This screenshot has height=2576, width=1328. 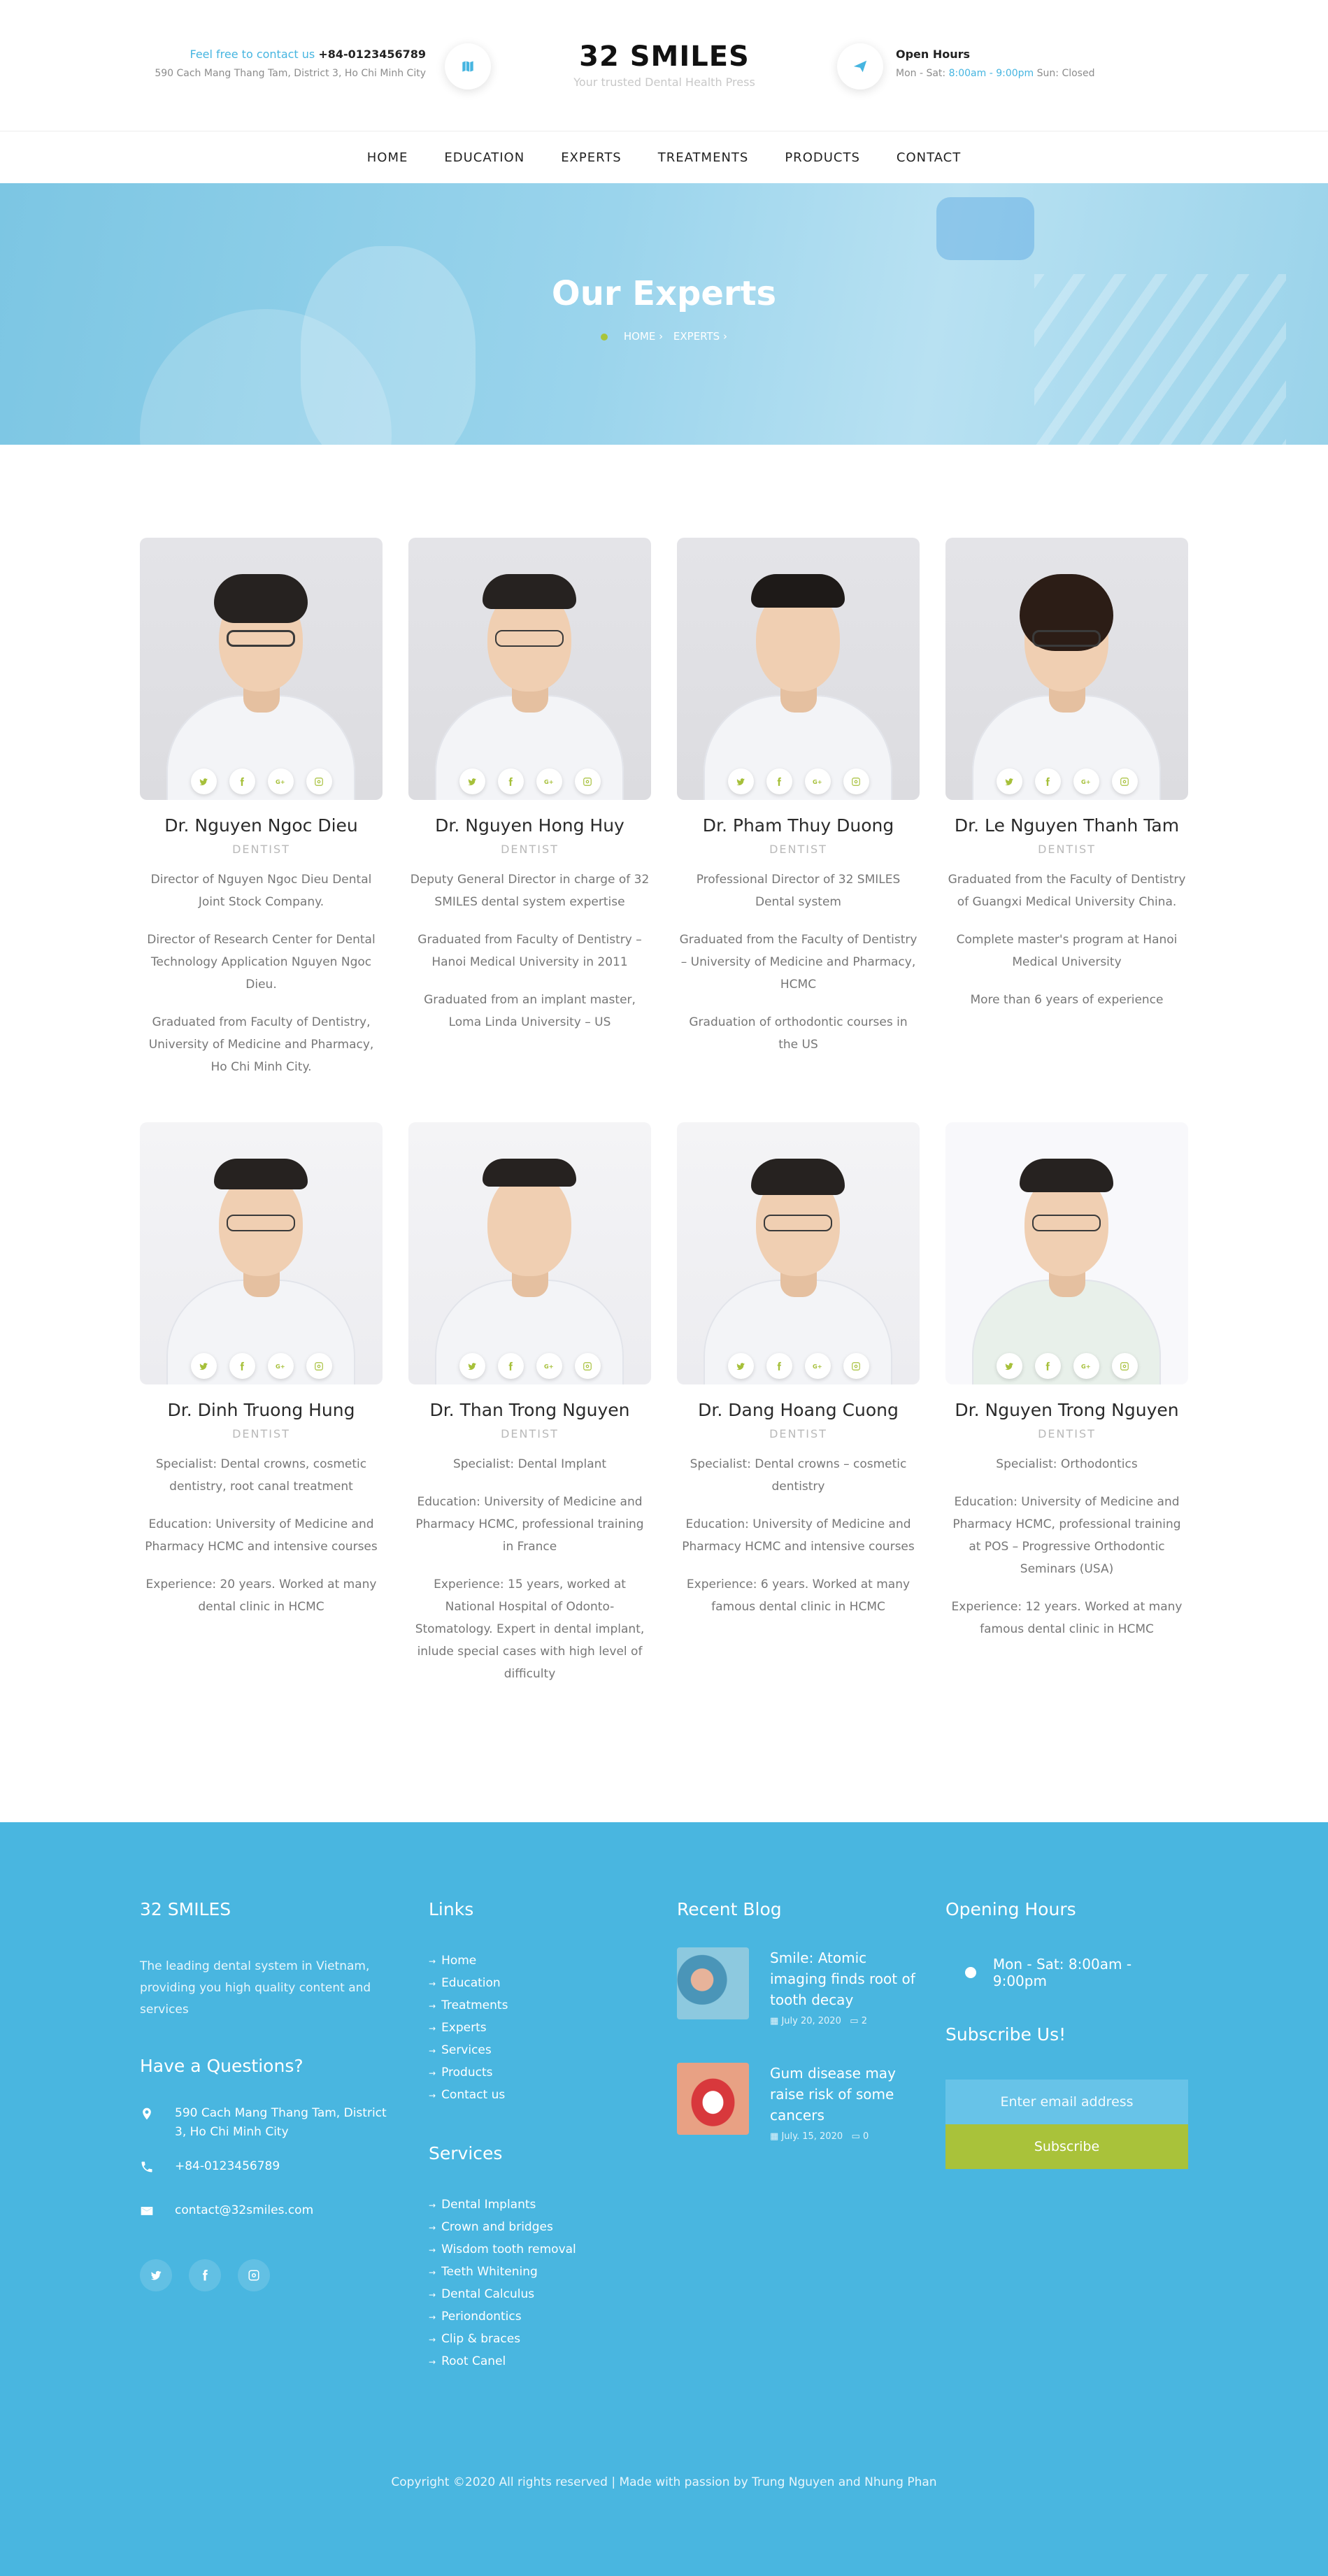 What do you see at coordinates (664, 57) in the screenshot?
I see `brand-name: 32 SMILES` at bounding box center [664, 57].